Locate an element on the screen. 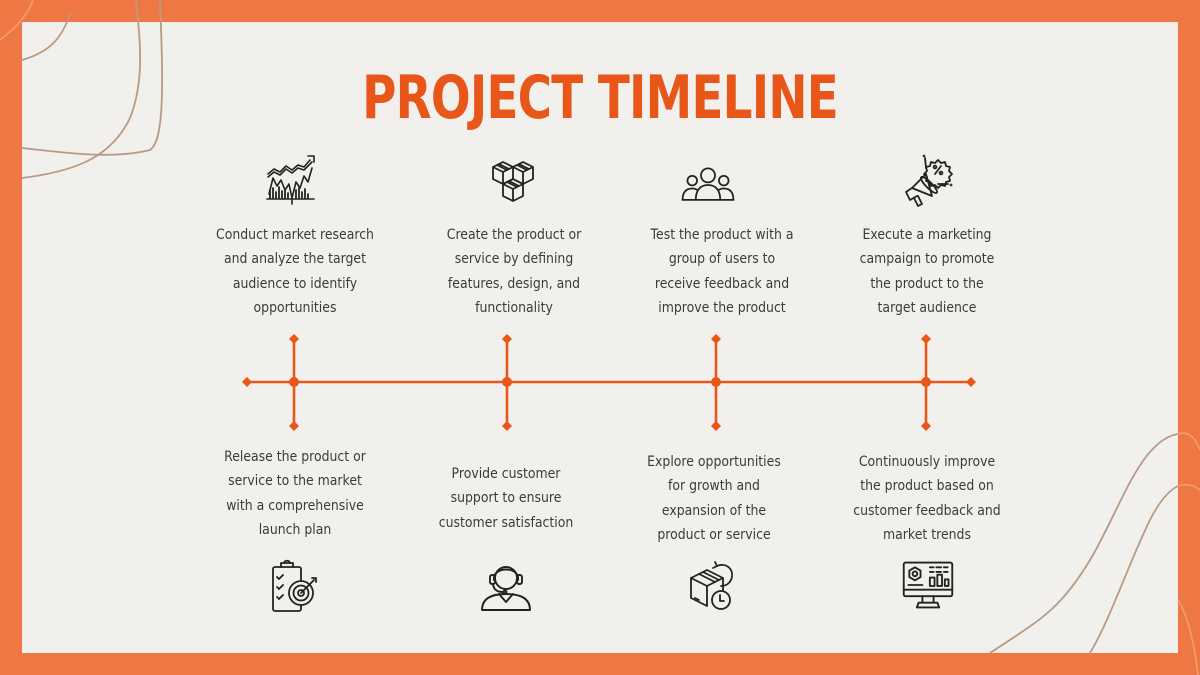 Image resolution: width=1200 pixels, height=675 pixels. customer-support-icon is located at coordinates (506, 586).